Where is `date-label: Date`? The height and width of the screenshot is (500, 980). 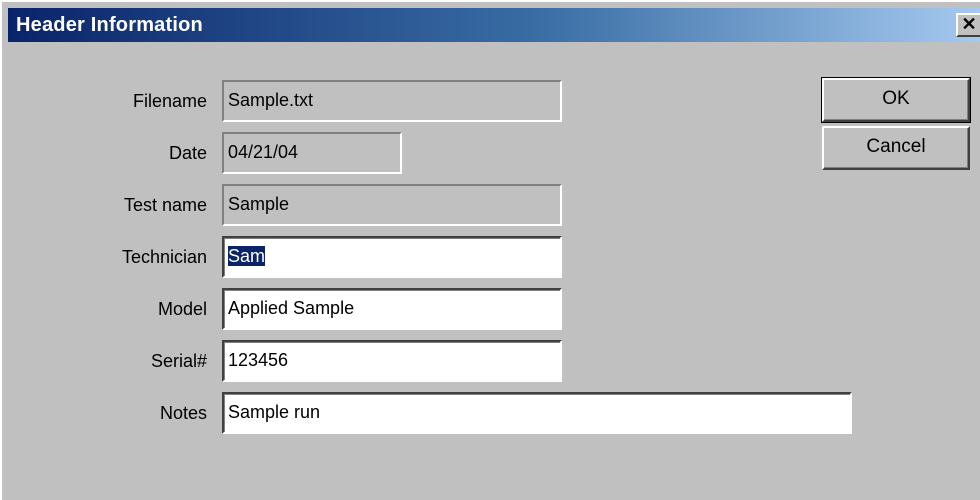
date-label: Date is located at coordinates (187, 153).